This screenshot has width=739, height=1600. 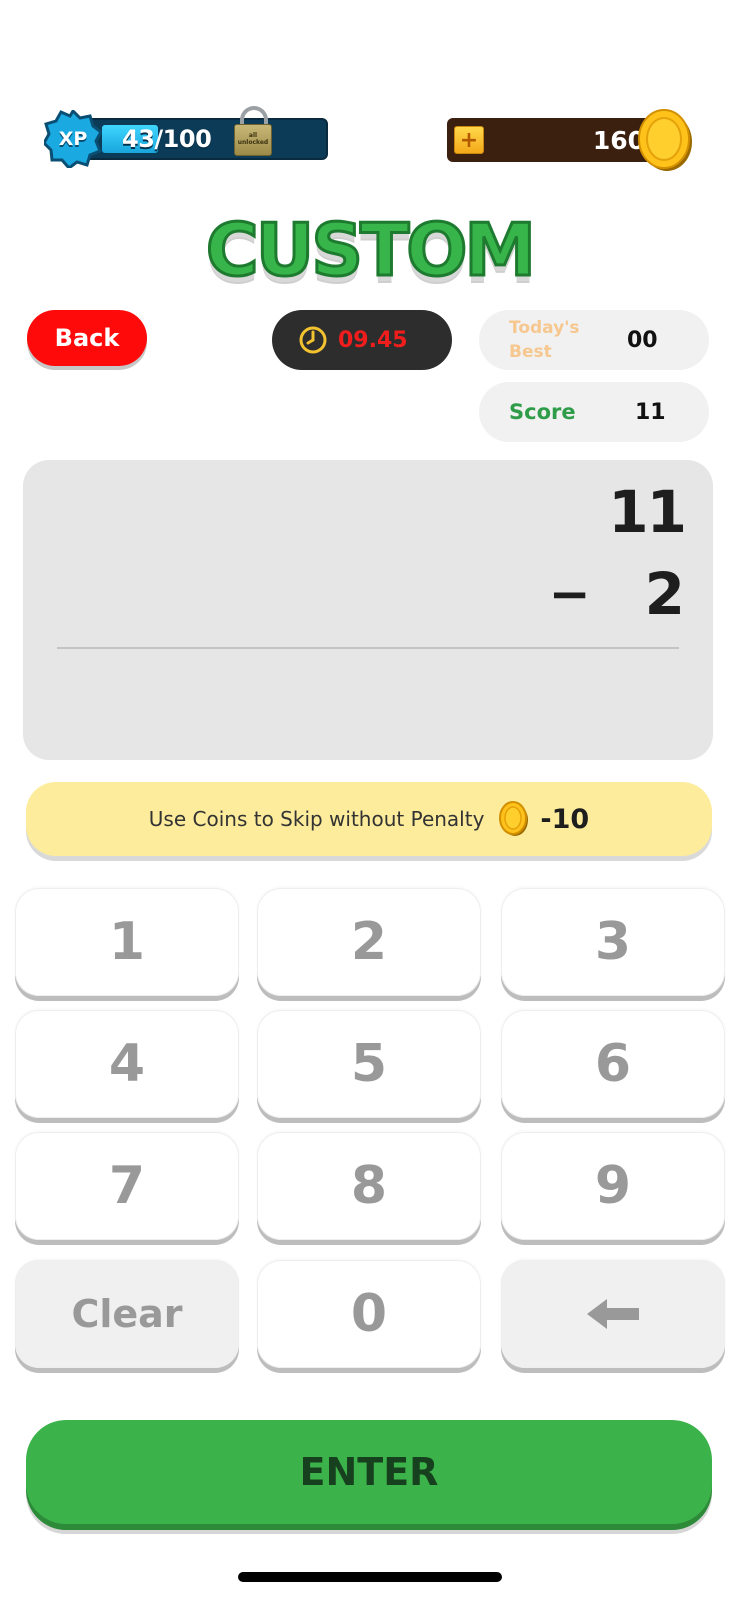 I want to click on todays-best-value: 00, so click(x=642, y=340).